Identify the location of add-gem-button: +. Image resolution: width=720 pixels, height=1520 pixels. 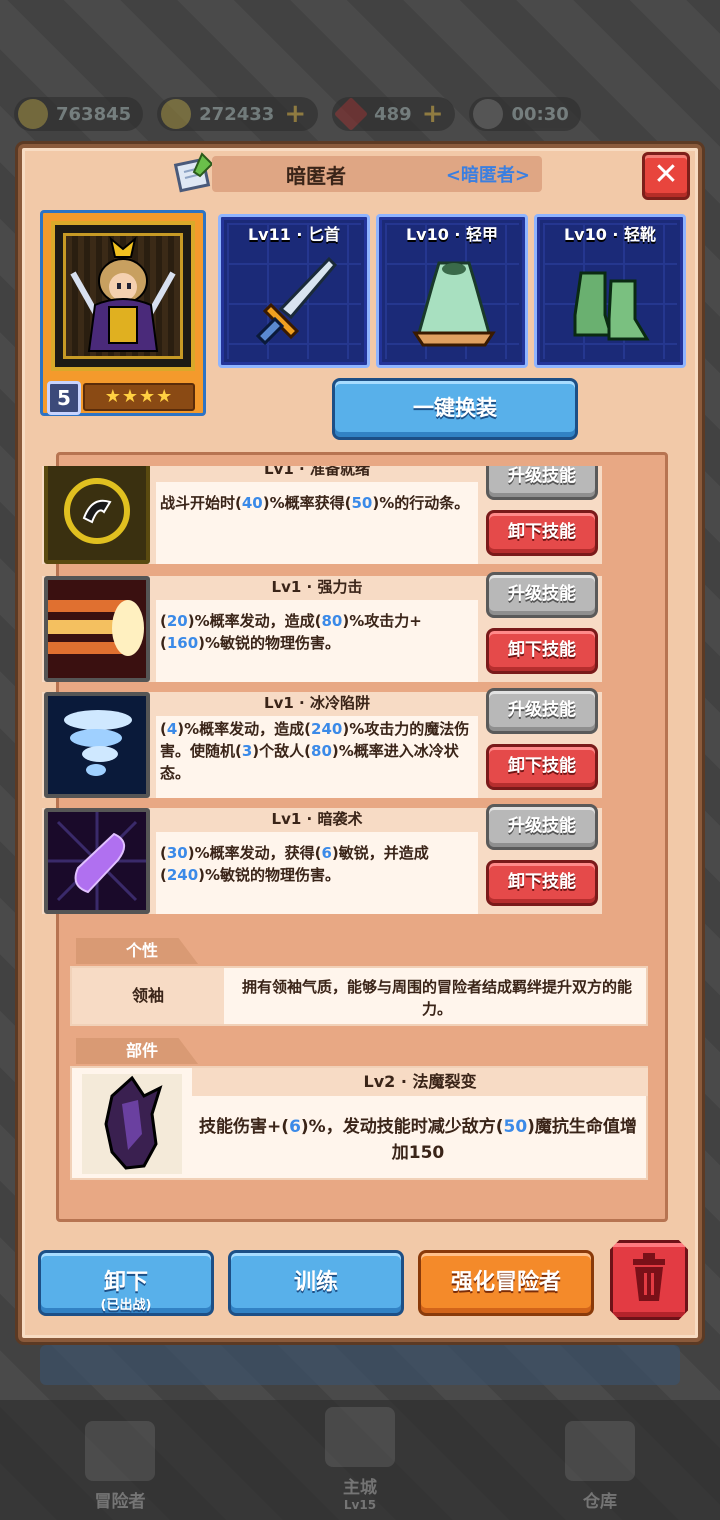
(433, 114).